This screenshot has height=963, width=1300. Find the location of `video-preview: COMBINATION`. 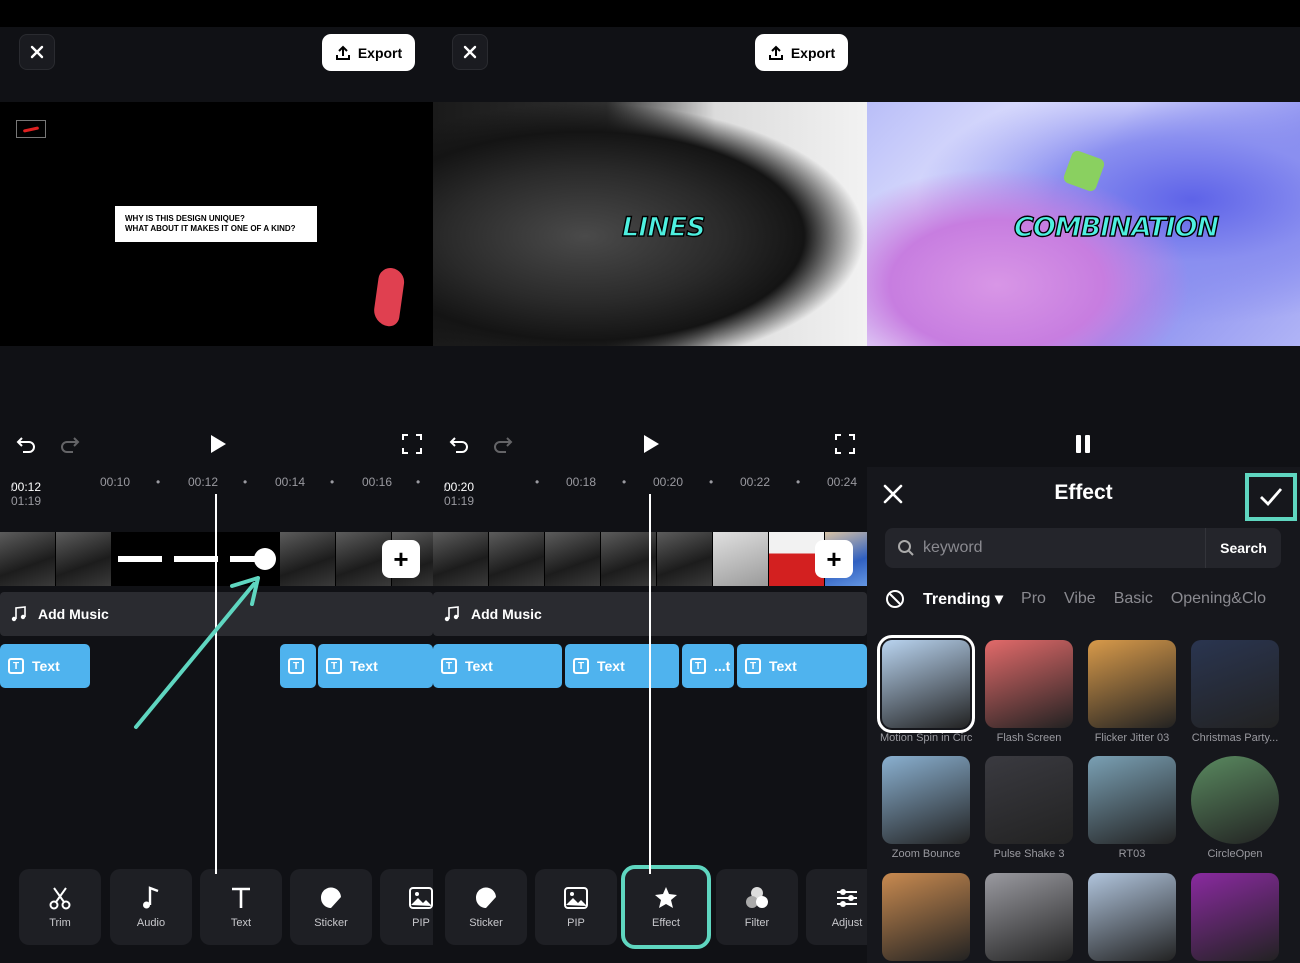

video-preview: COMBINATION is located at coordinates (1083, 224).